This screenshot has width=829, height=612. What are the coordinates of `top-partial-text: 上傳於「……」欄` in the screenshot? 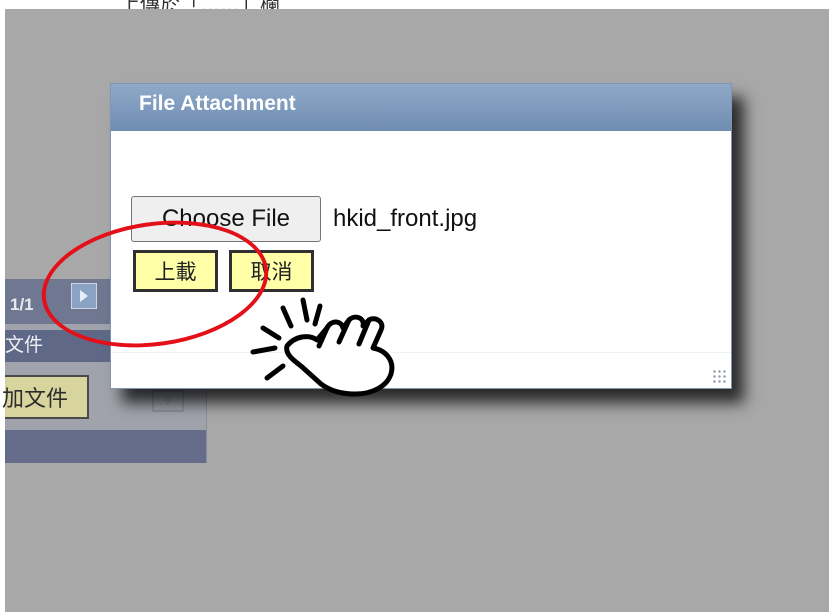 It's located at (200, 4).